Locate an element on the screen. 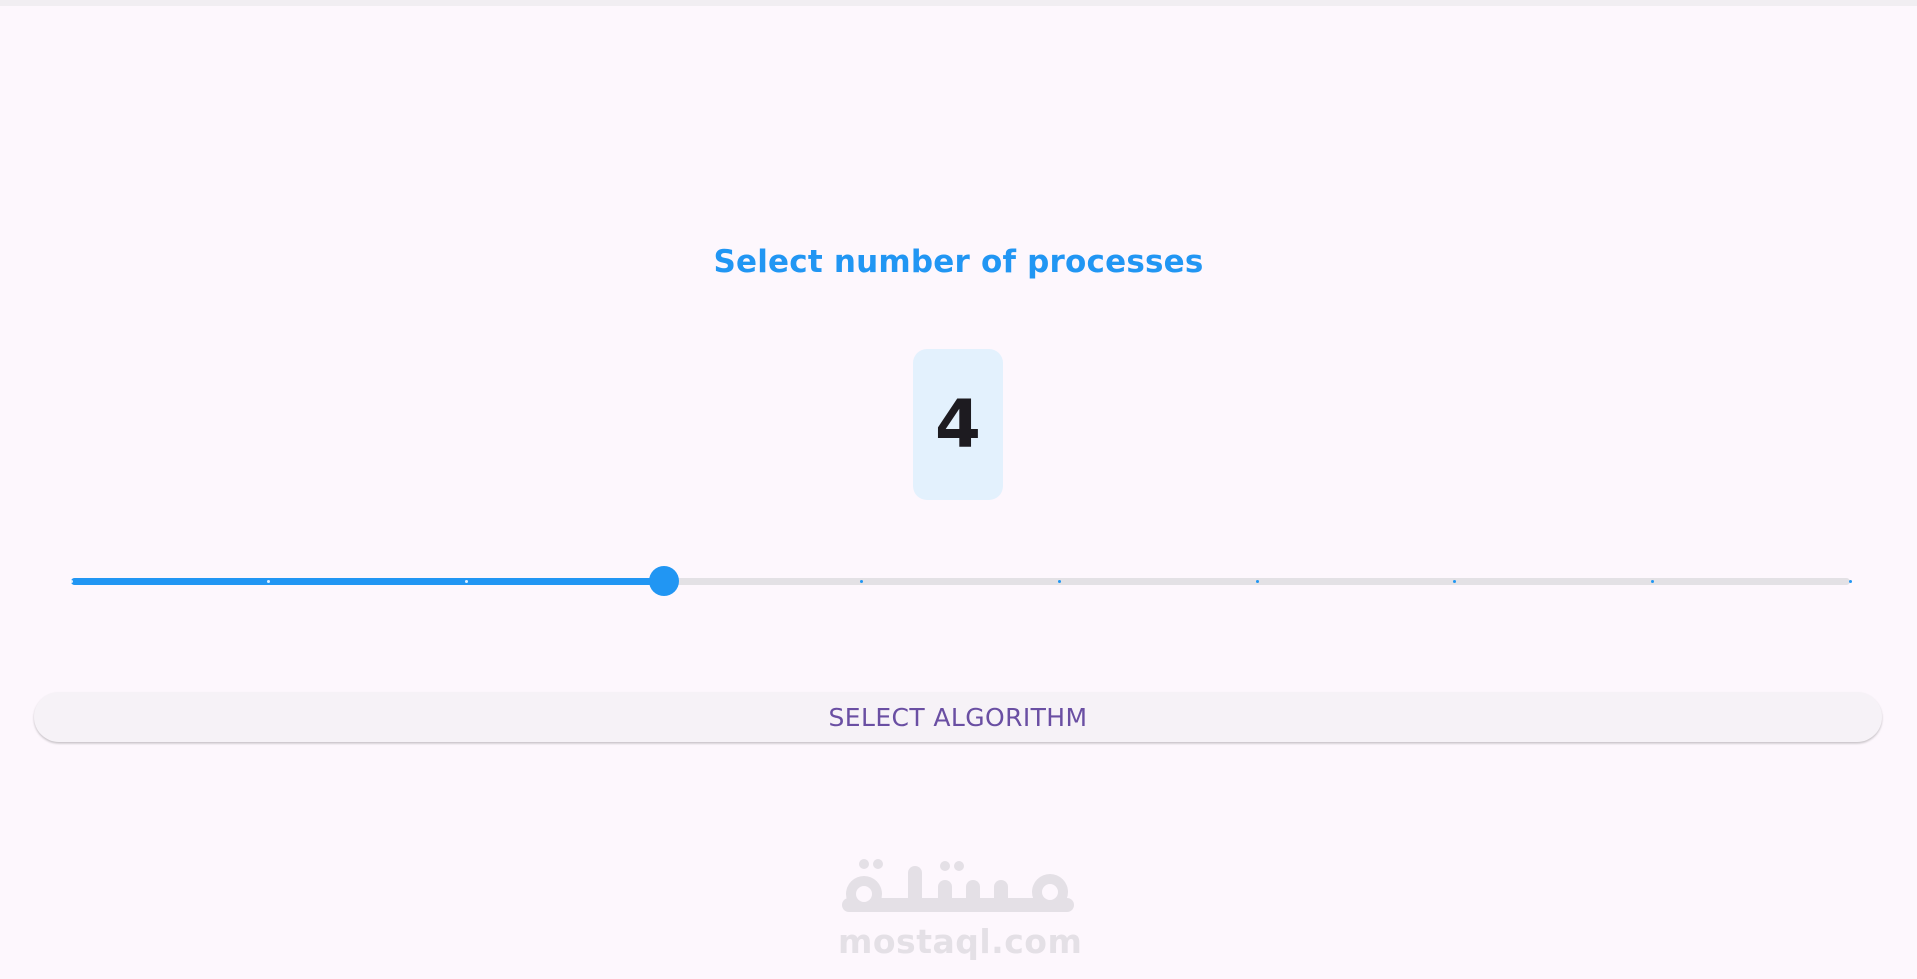 The image size is (1917, 979). slider-track-active is located at coordinates (367, 581).